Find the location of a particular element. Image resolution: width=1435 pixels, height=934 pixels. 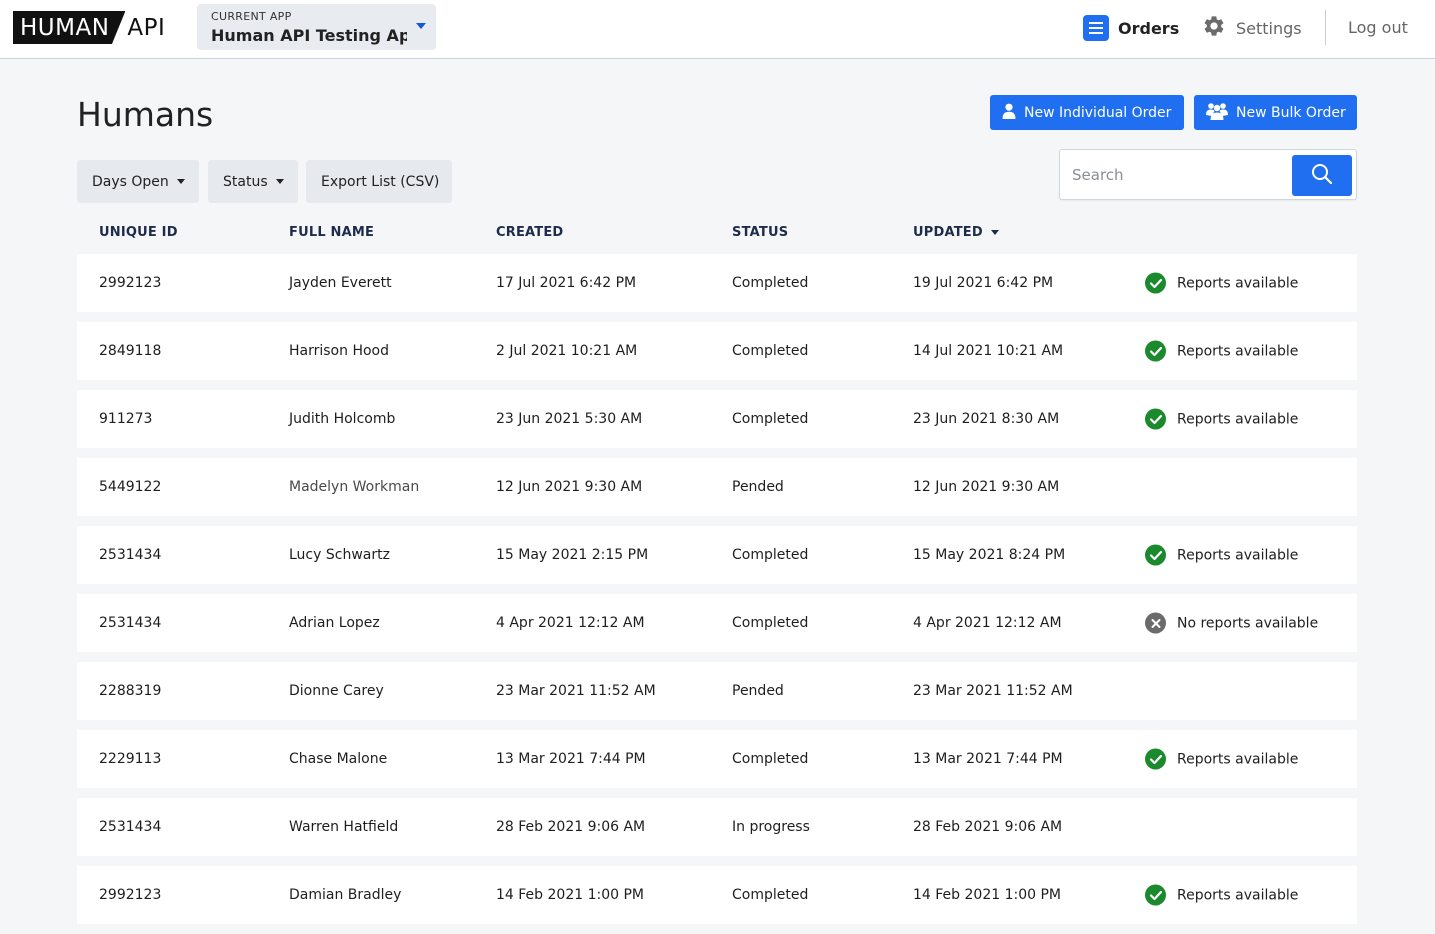

cell-created: 13 Mar 2021 7:44 PM is located at coordinates (571, 759).